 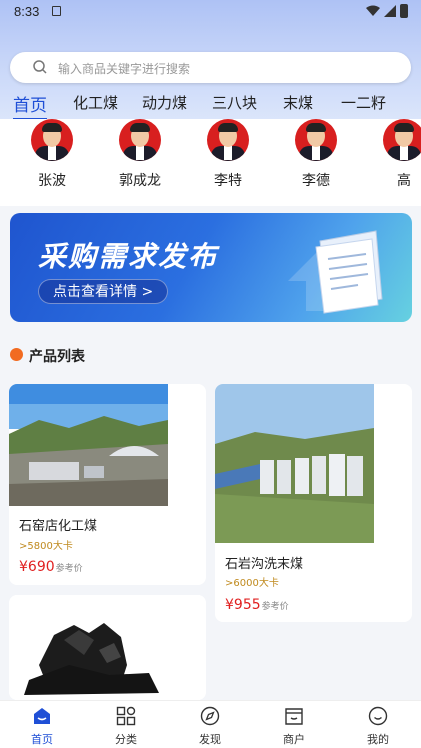 I want to click on person-item: 郭成龙, so click(x=140, y=154).